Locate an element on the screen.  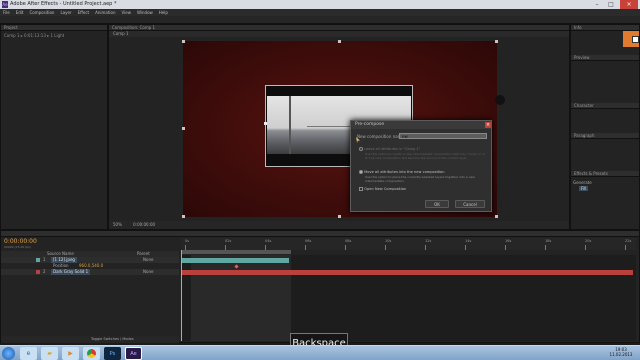
maximize-button: □ is located at coordinates (611, 4).